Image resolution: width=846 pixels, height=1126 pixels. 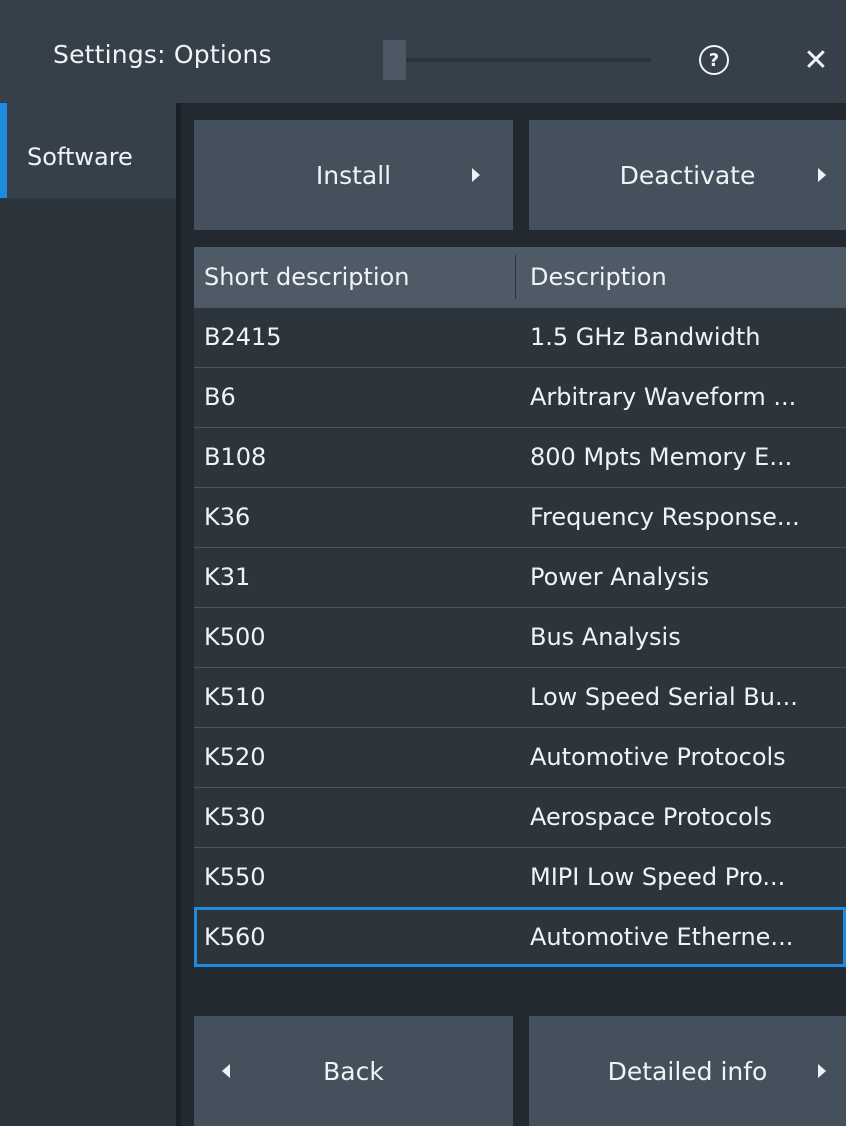 What do you see at coordinates (651, 817) in the screenshot?
I see `cell-description: Aerospace Protocols` at bounding box center [651, 817].